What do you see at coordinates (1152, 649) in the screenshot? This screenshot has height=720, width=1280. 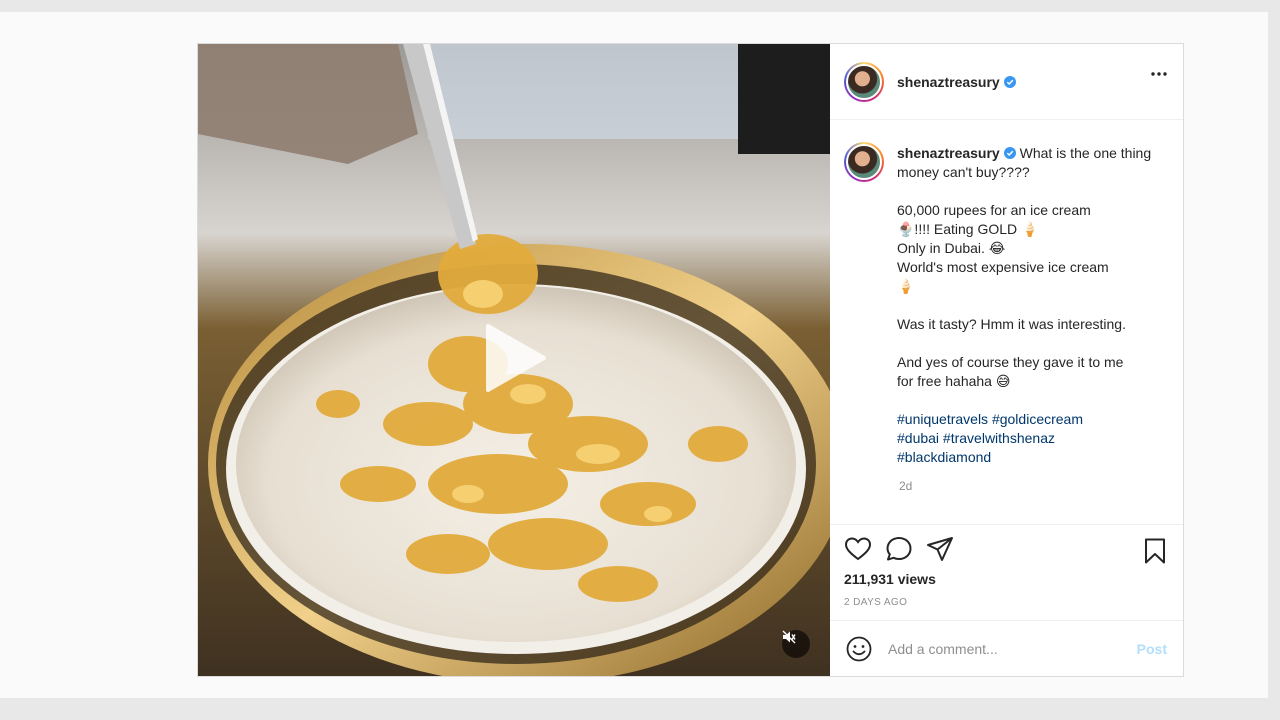 I see `post-comment-button: Post` at bounding box center [1152, 649].